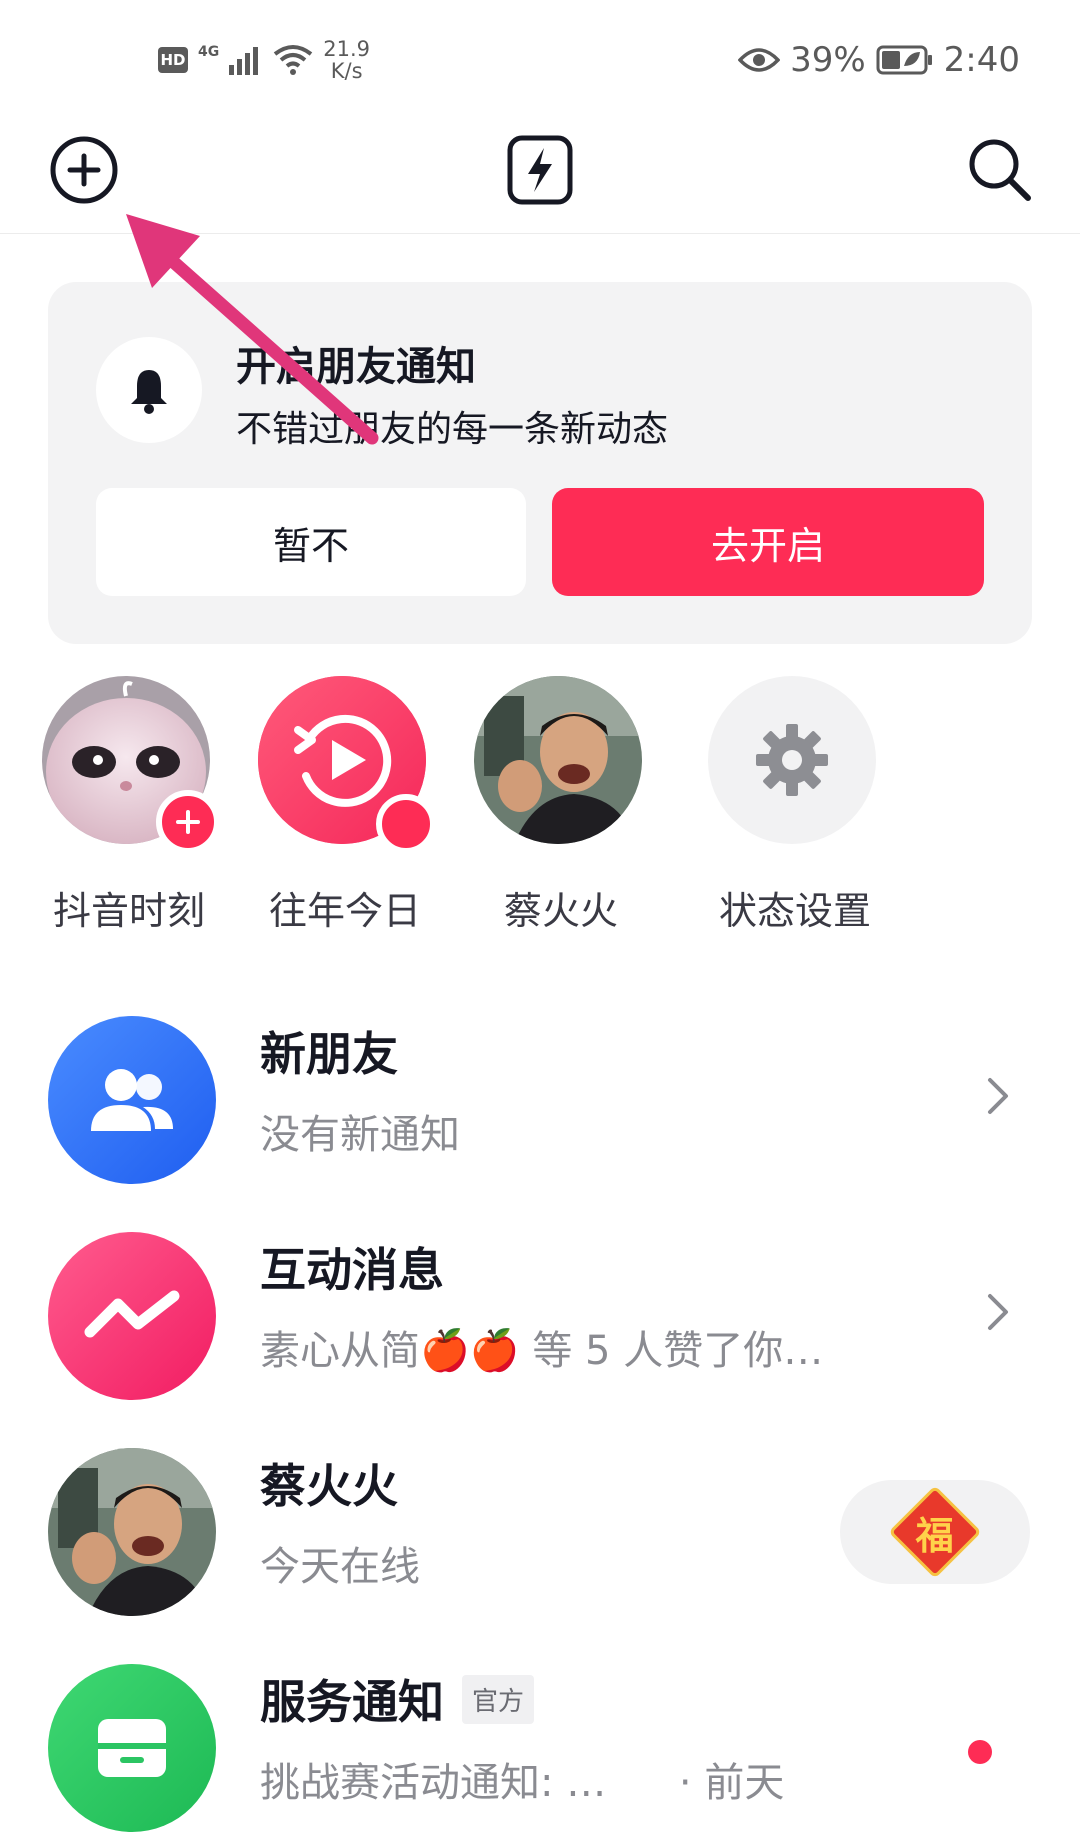  What do you see at coordinates (540, 1743) in the screenshot?
I see `message-row-service: 服务通知 官方 挑战赛活动通知: … · 前天` at bounding box center [540, 1743].